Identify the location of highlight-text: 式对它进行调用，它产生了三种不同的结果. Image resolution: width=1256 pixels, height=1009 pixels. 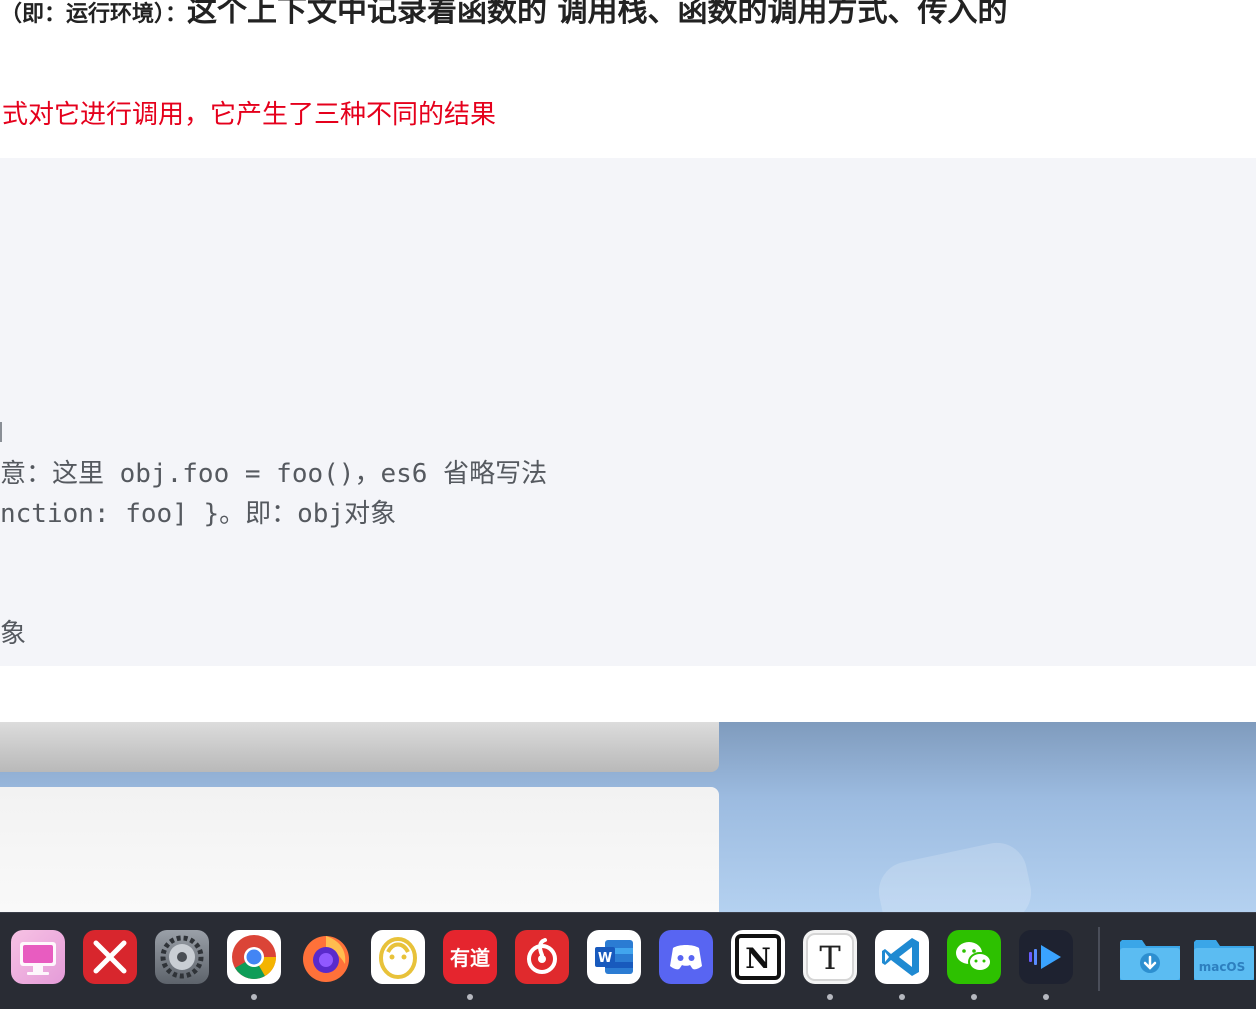
(249, 115).